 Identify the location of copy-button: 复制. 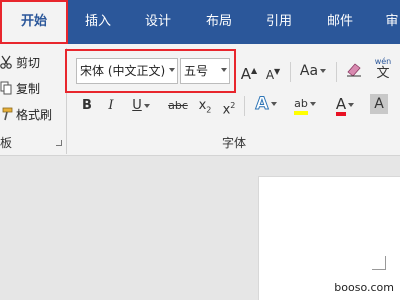
(20, 88).